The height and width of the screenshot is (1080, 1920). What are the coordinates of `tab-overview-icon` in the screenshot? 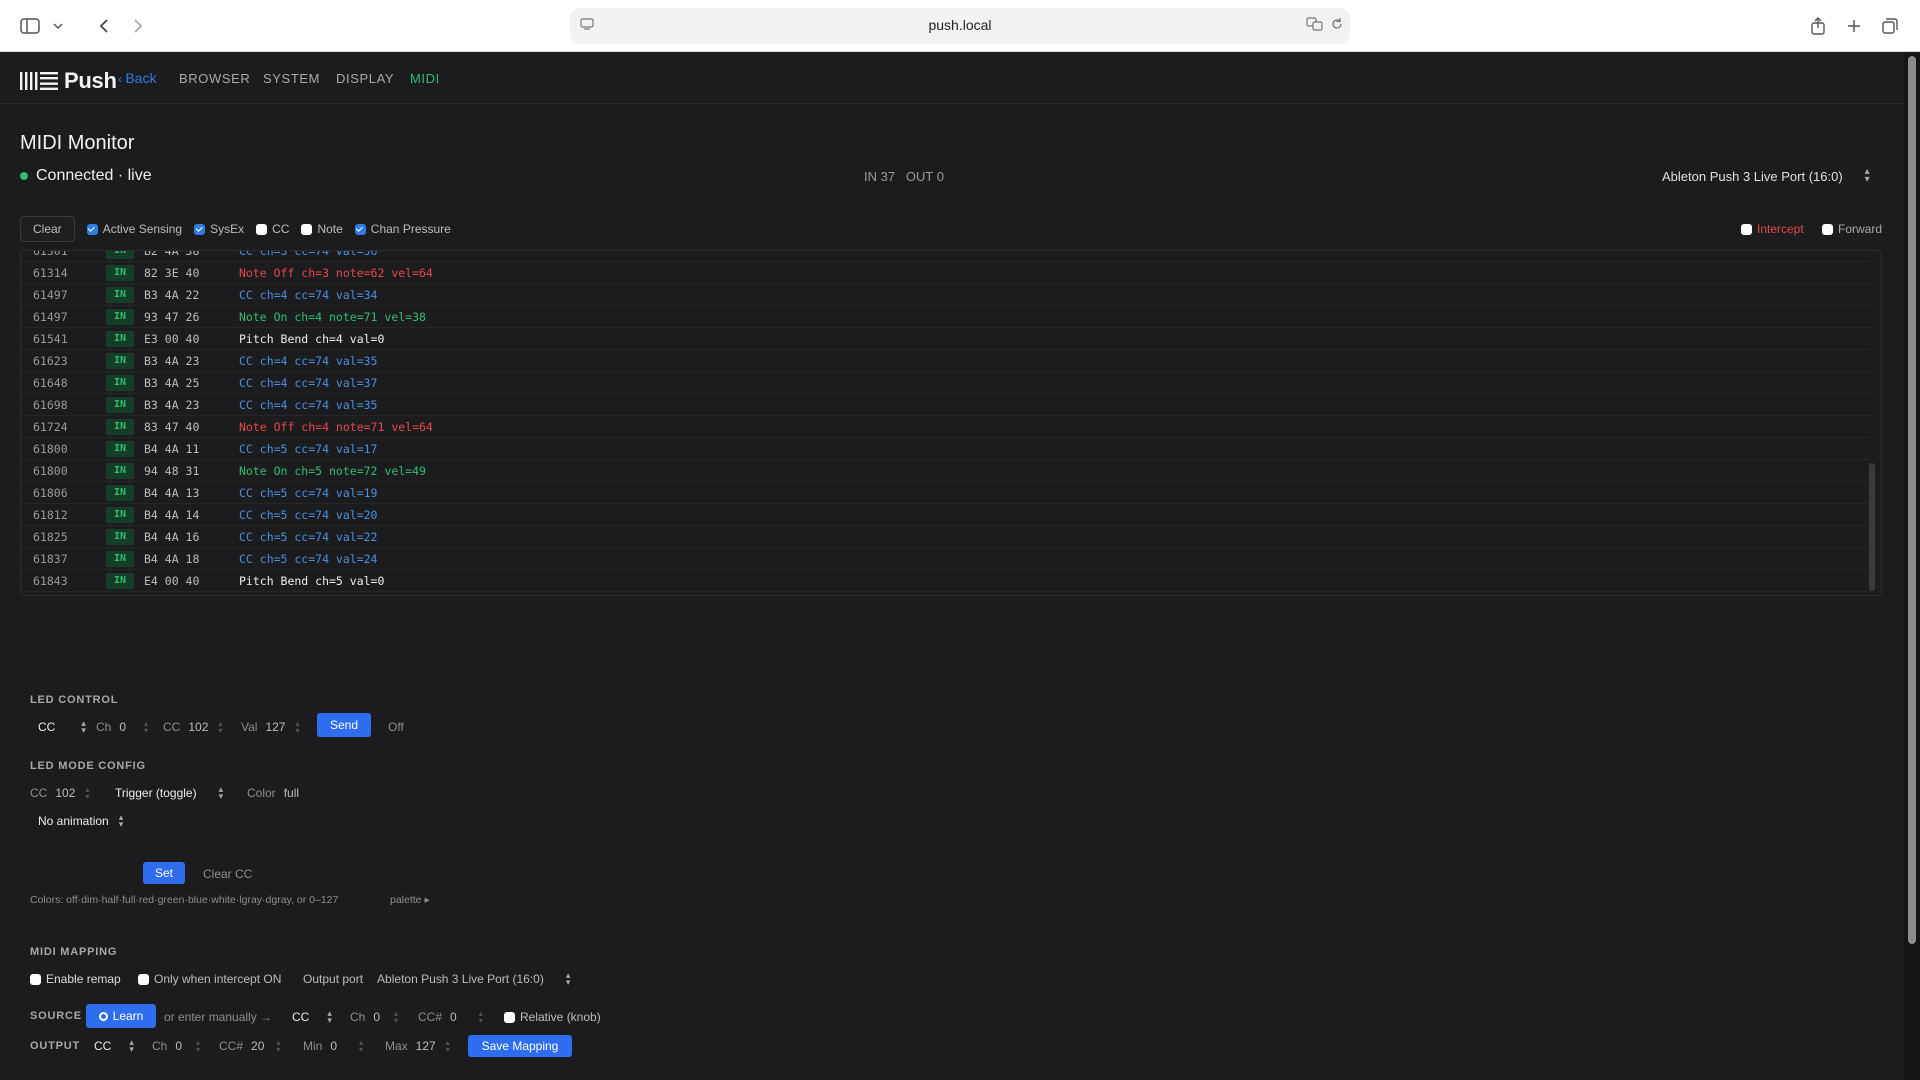 It's located at (1890, 26).